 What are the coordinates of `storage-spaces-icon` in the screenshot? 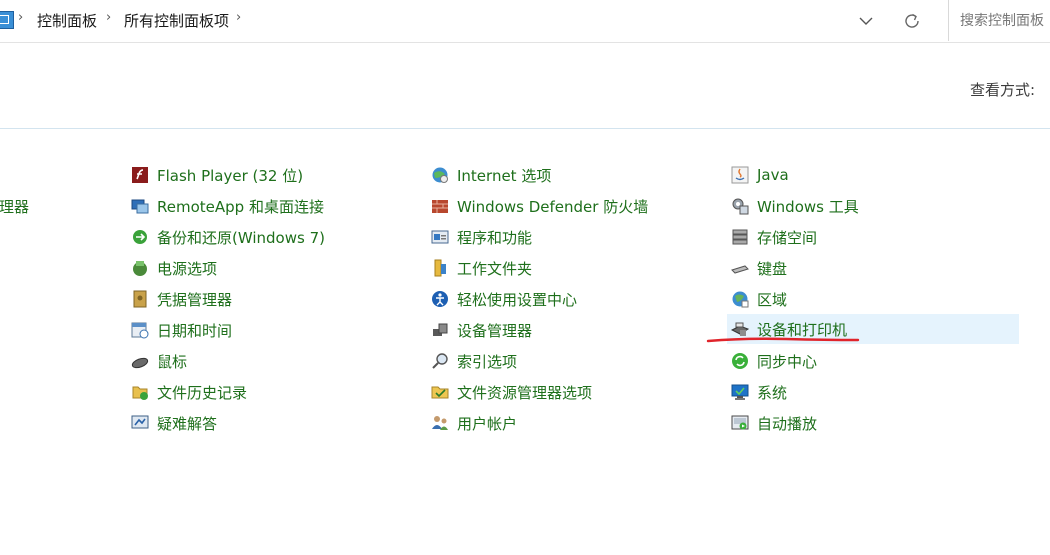 It's located at (740, 237).